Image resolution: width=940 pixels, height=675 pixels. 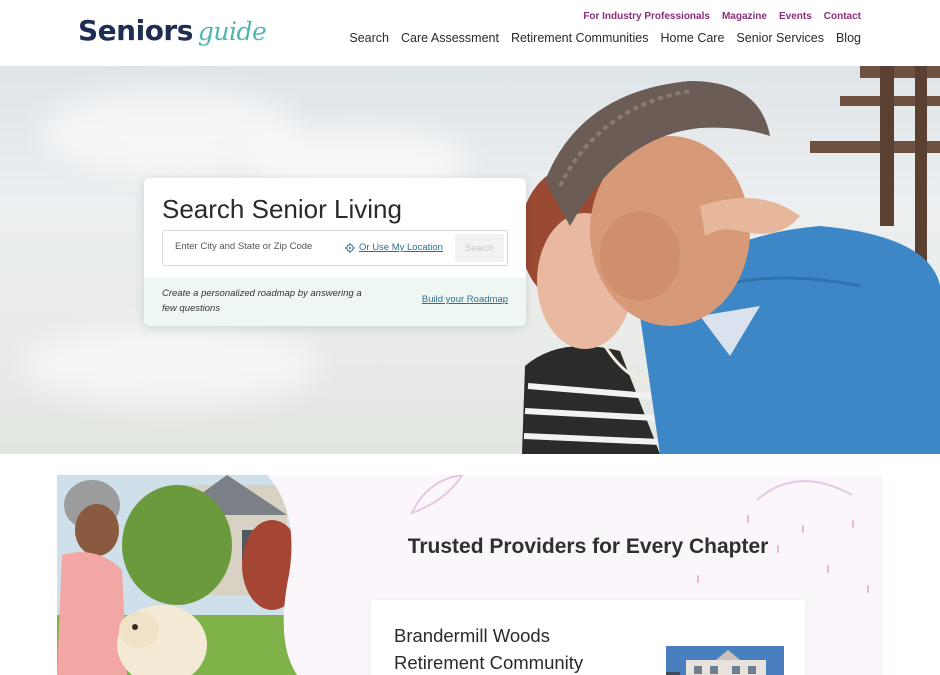 What do you see at coordinates (479, 248) in the screenshot?
I see `search-button: Search` at bounding box center [479, 248].